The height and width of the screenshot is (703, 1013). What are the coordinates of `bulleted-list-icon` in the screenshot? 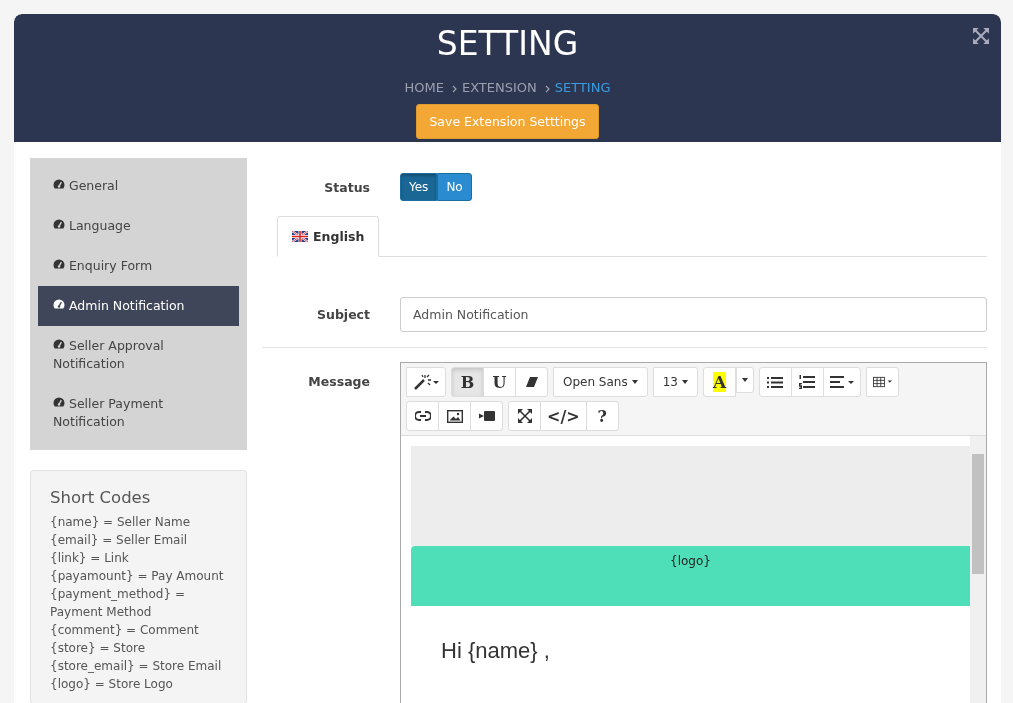 It's located at (775, 382).